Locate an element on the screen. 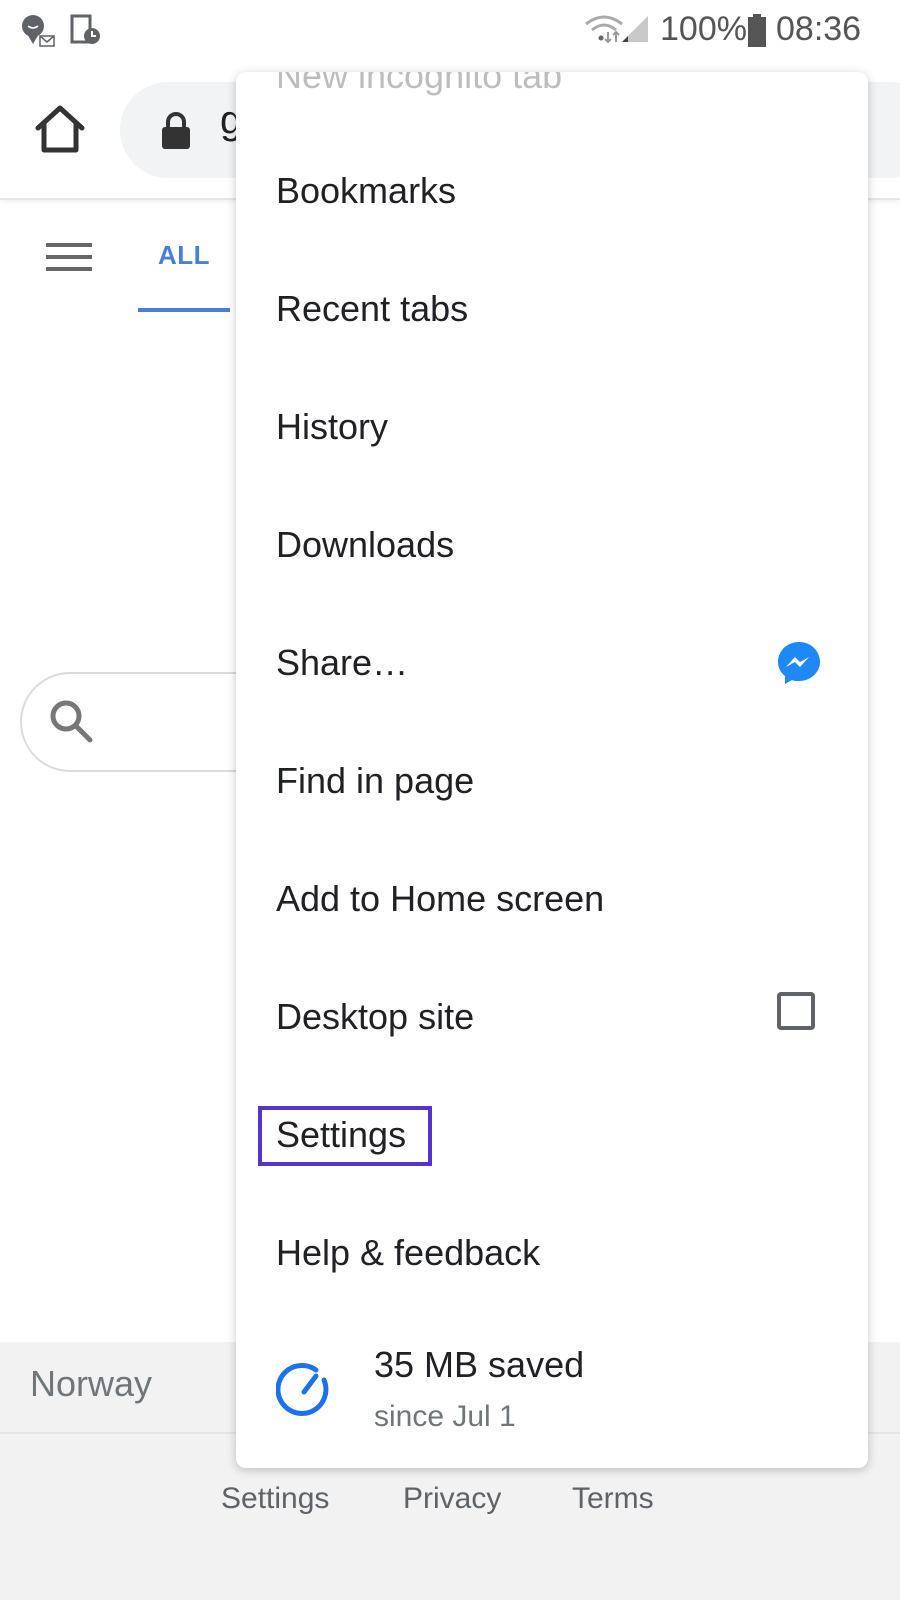 The width and height of the screenshot is (900, 1600). menu-item-add-to-home-screen: Add to Home screen is located at coordinates (552, 899).